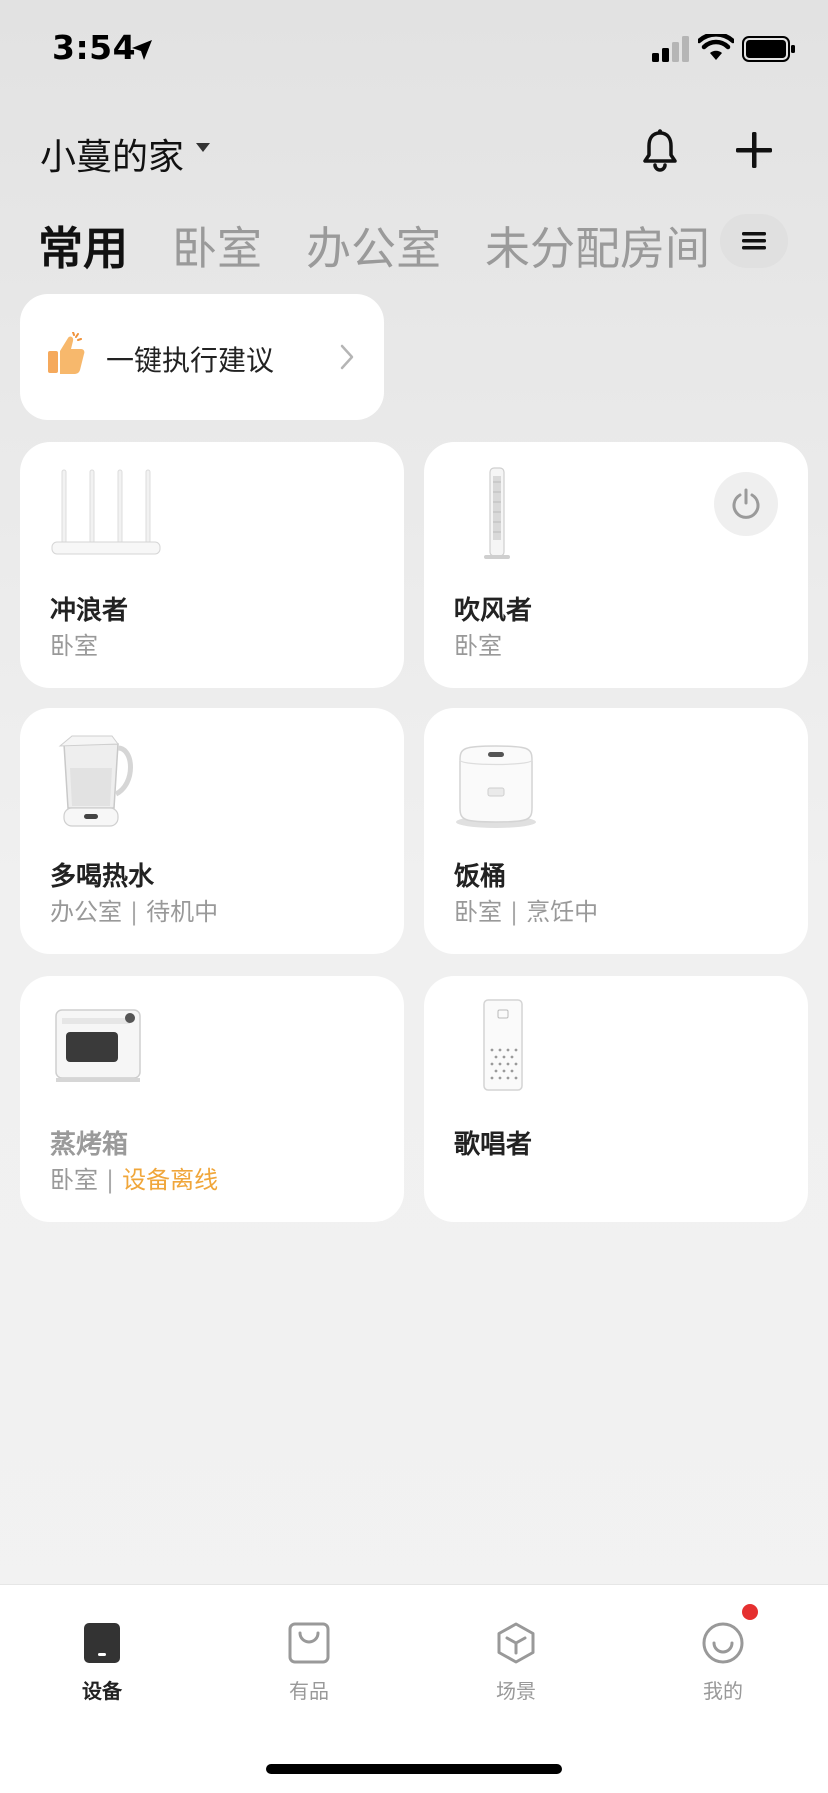  I want to click on device-card-fan: 吹风者 卧室, so click(616, 565).